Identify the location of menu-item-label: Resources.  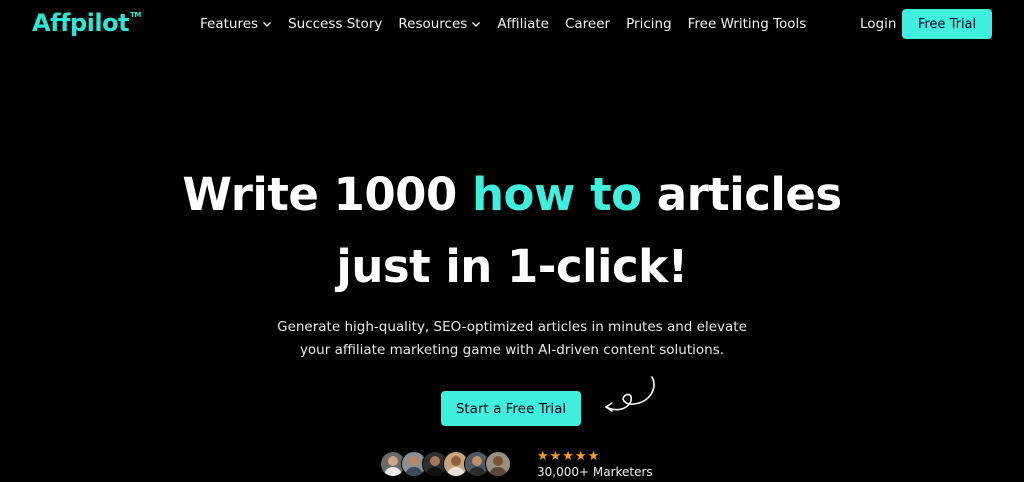
(433, 24).